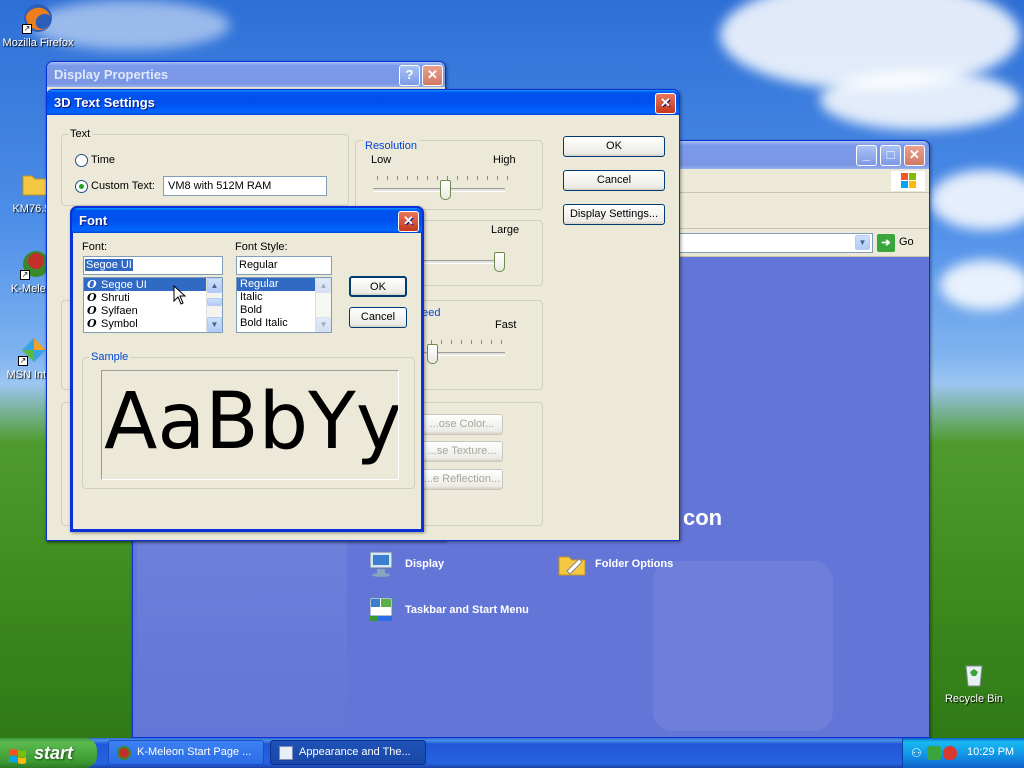 This screenshot has height=768, width=1024. What do you see at coordinates (323, 305) in the screenshot?
I see `font-style-scrollbar: ▲ ▼` at bounding box center [323, 305].